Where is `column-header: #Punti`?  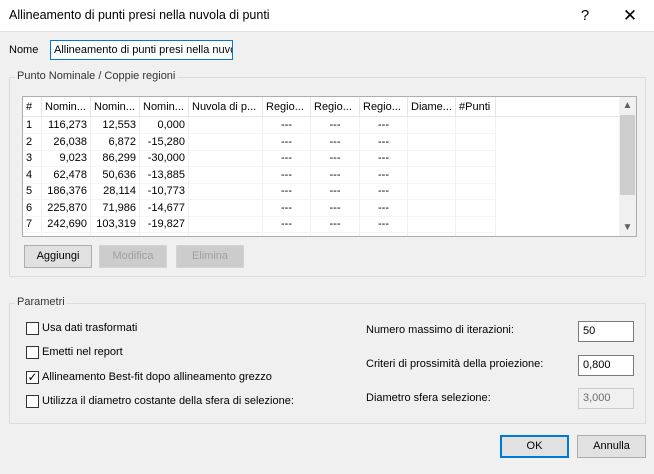 column-header: #Punti is located at coordinates (476, 107).